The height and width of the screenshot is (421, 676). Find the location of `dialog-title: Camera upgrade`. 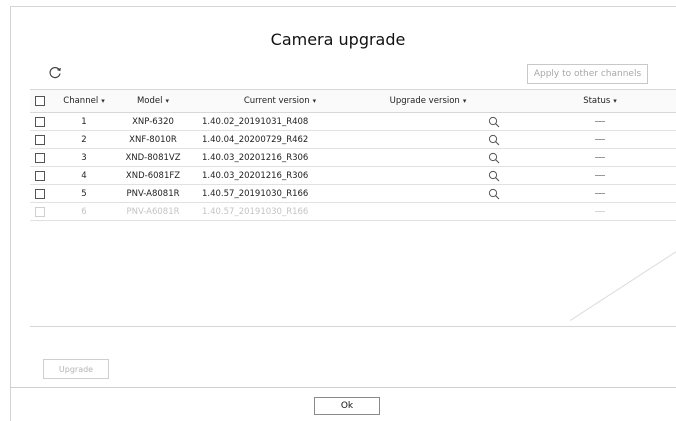

dialog-title: Camera upgrade is located at coordinates (338, 39).